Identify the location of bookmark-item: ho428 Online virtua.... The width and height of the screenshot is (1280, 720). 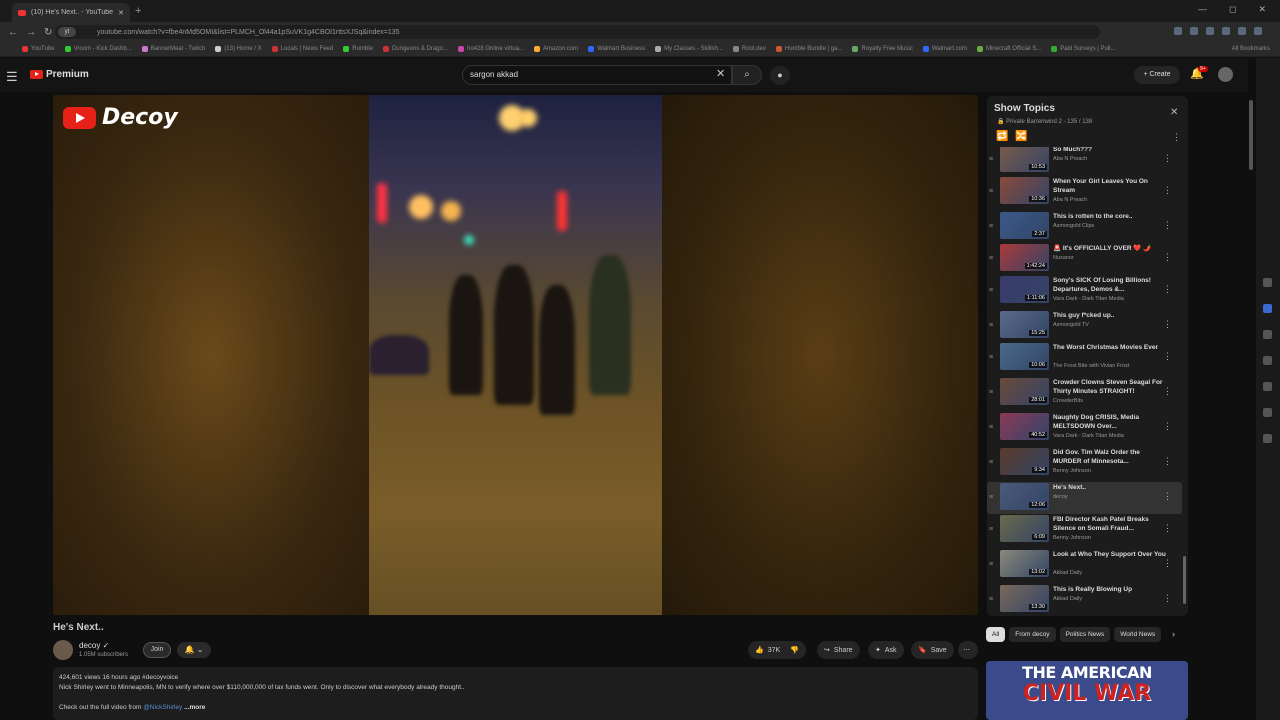
(491, 49).